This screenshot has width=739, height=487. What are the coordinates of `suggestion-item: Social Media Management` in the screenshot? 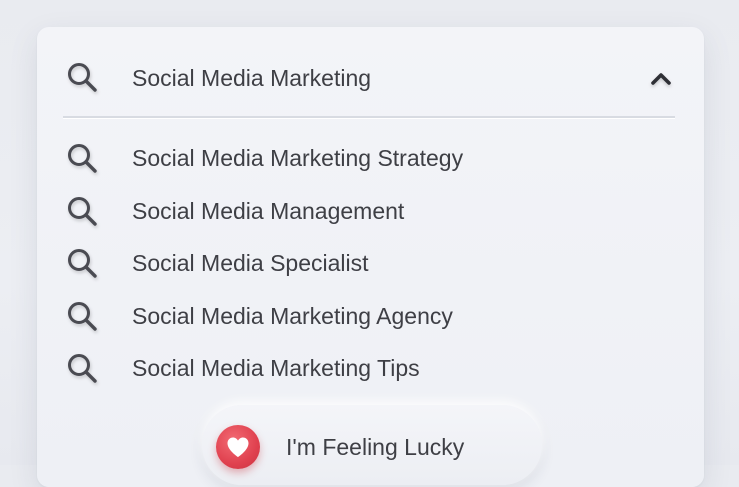 It's located at (370, 210).